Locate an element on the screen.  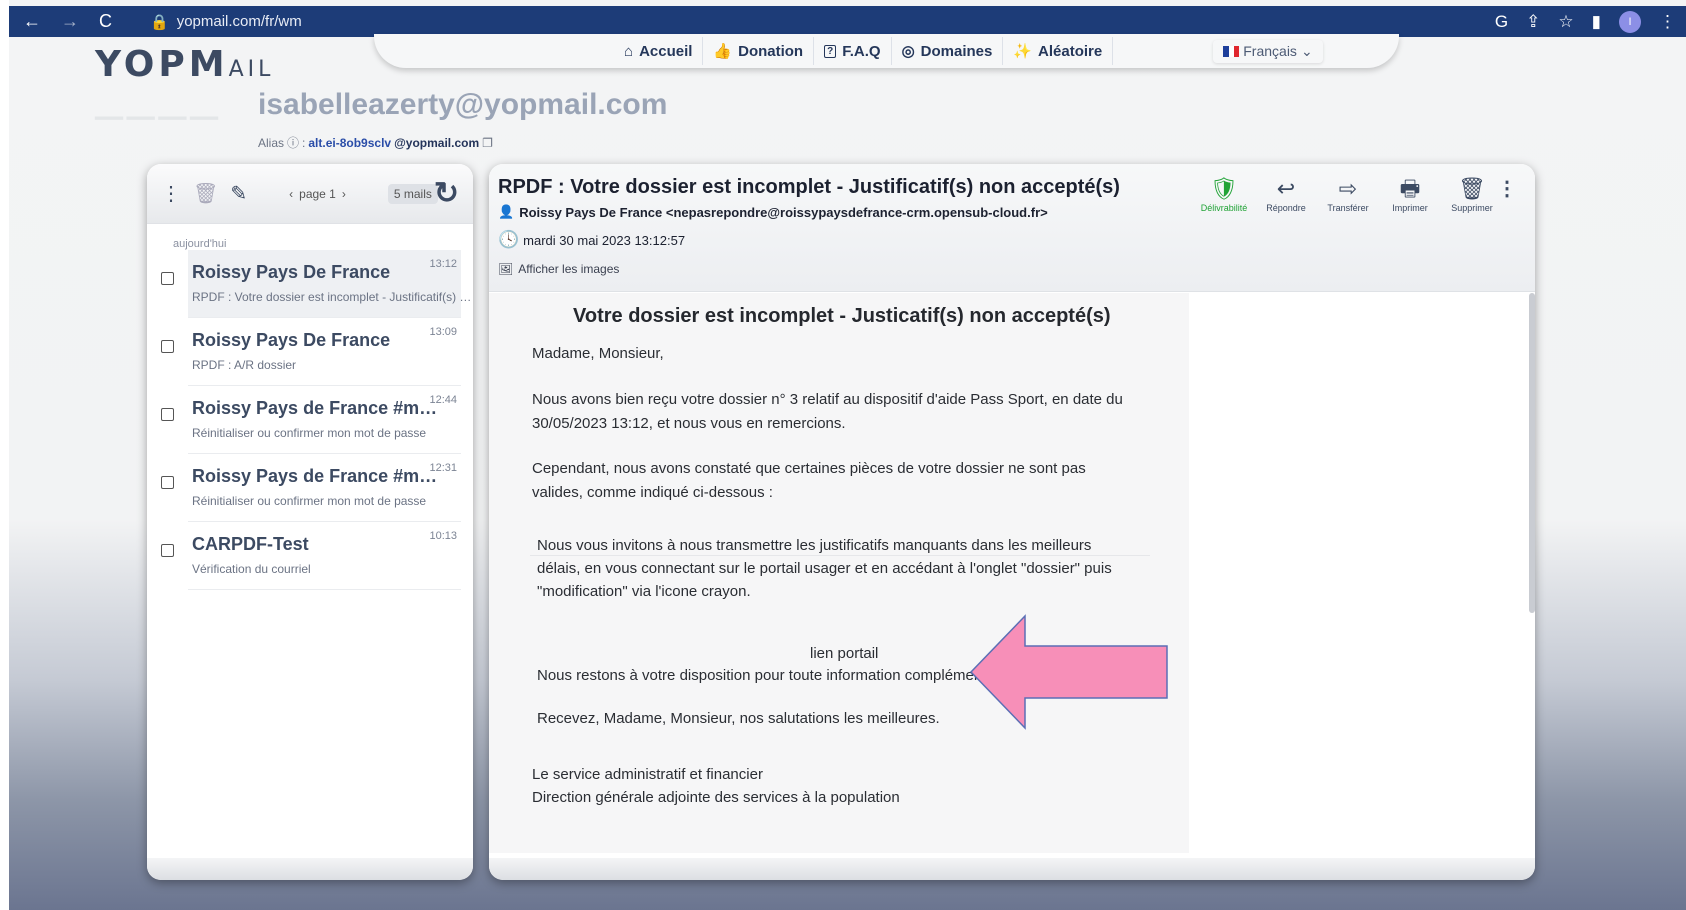
deliverability-button: 🛡 Délivrabilité is located at coordinates (1224, 194).